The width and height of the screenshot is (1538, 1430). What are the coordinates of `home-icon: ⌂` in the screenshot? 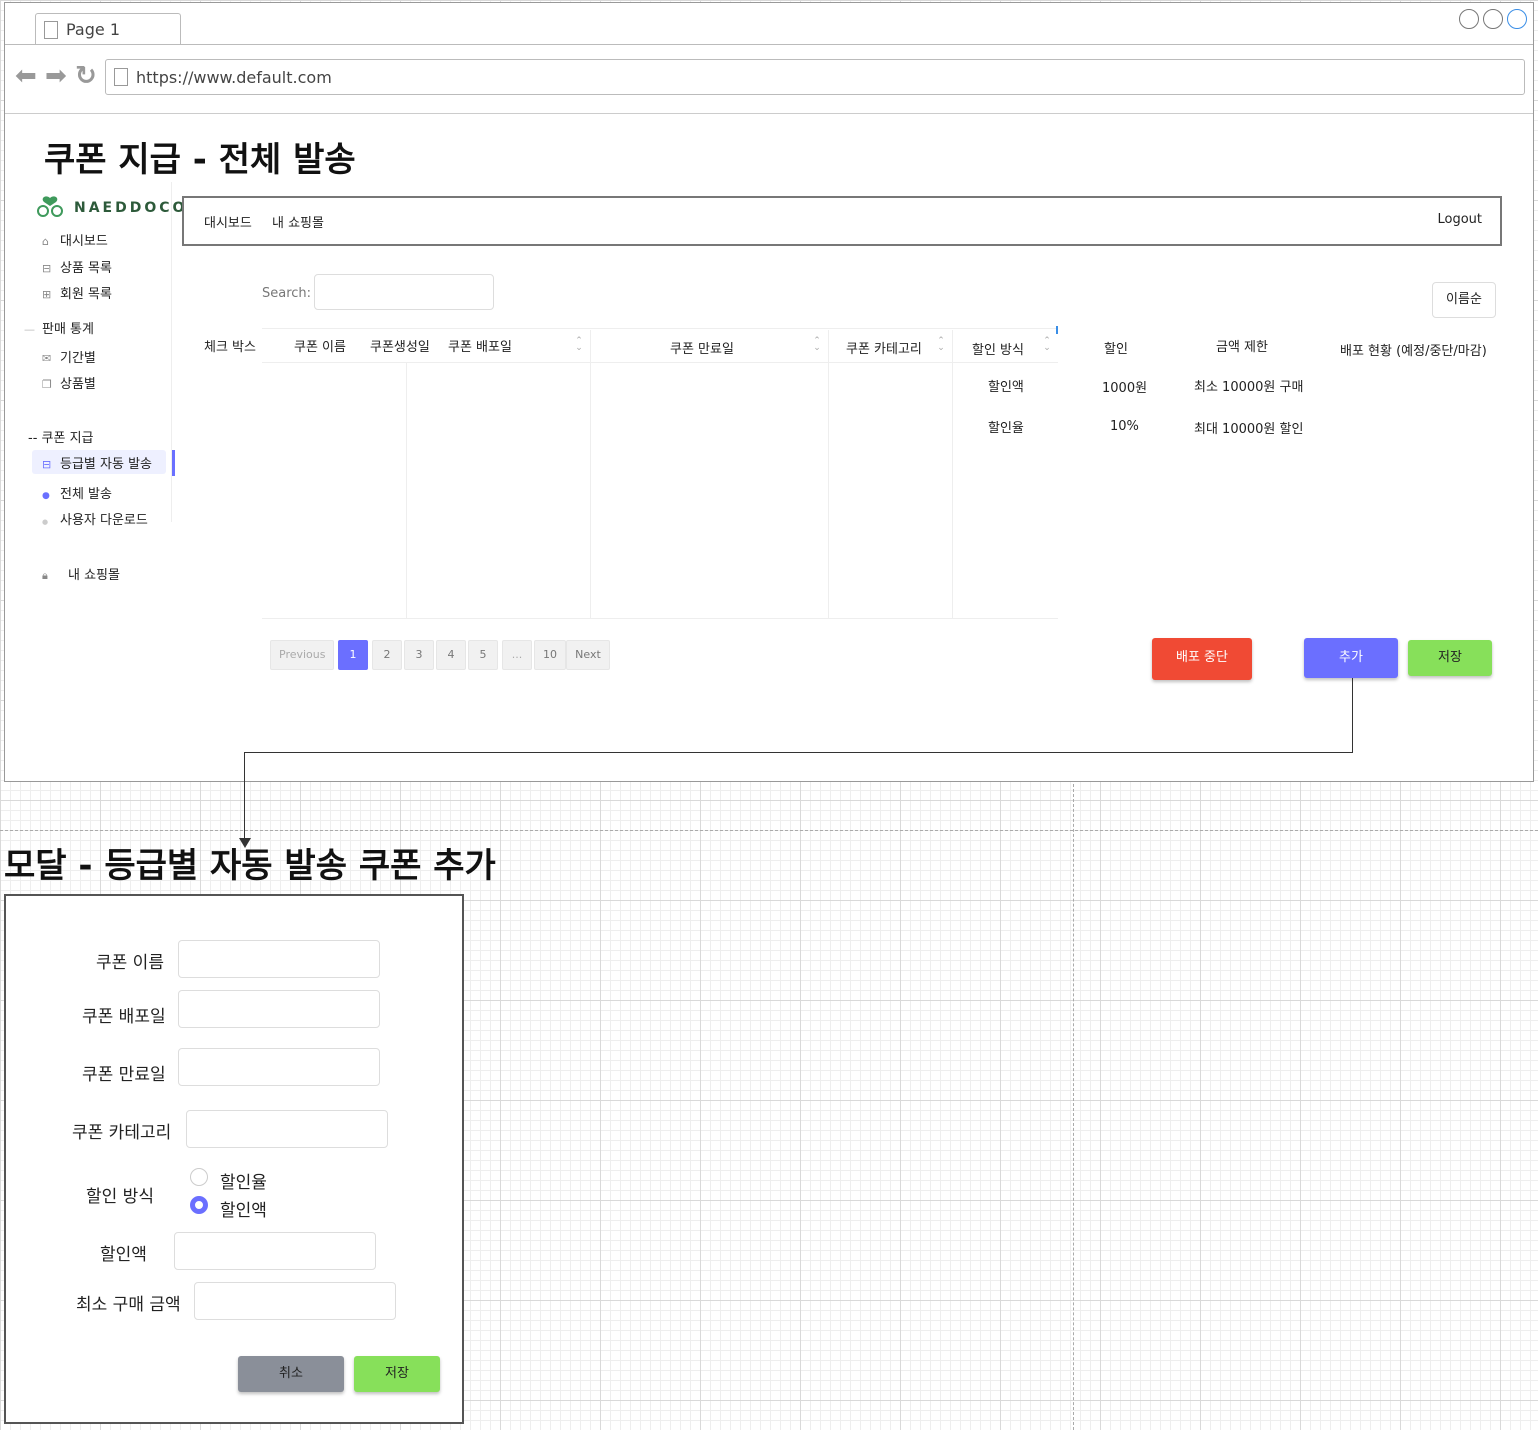 It's located at (45, 241).